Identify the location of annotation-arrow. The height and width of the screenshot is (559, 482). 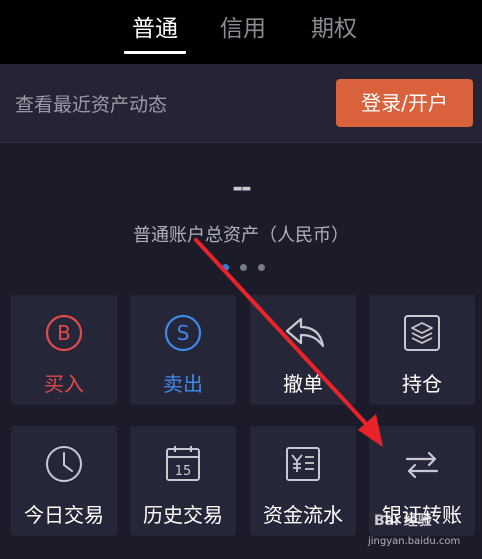
(288, 342).